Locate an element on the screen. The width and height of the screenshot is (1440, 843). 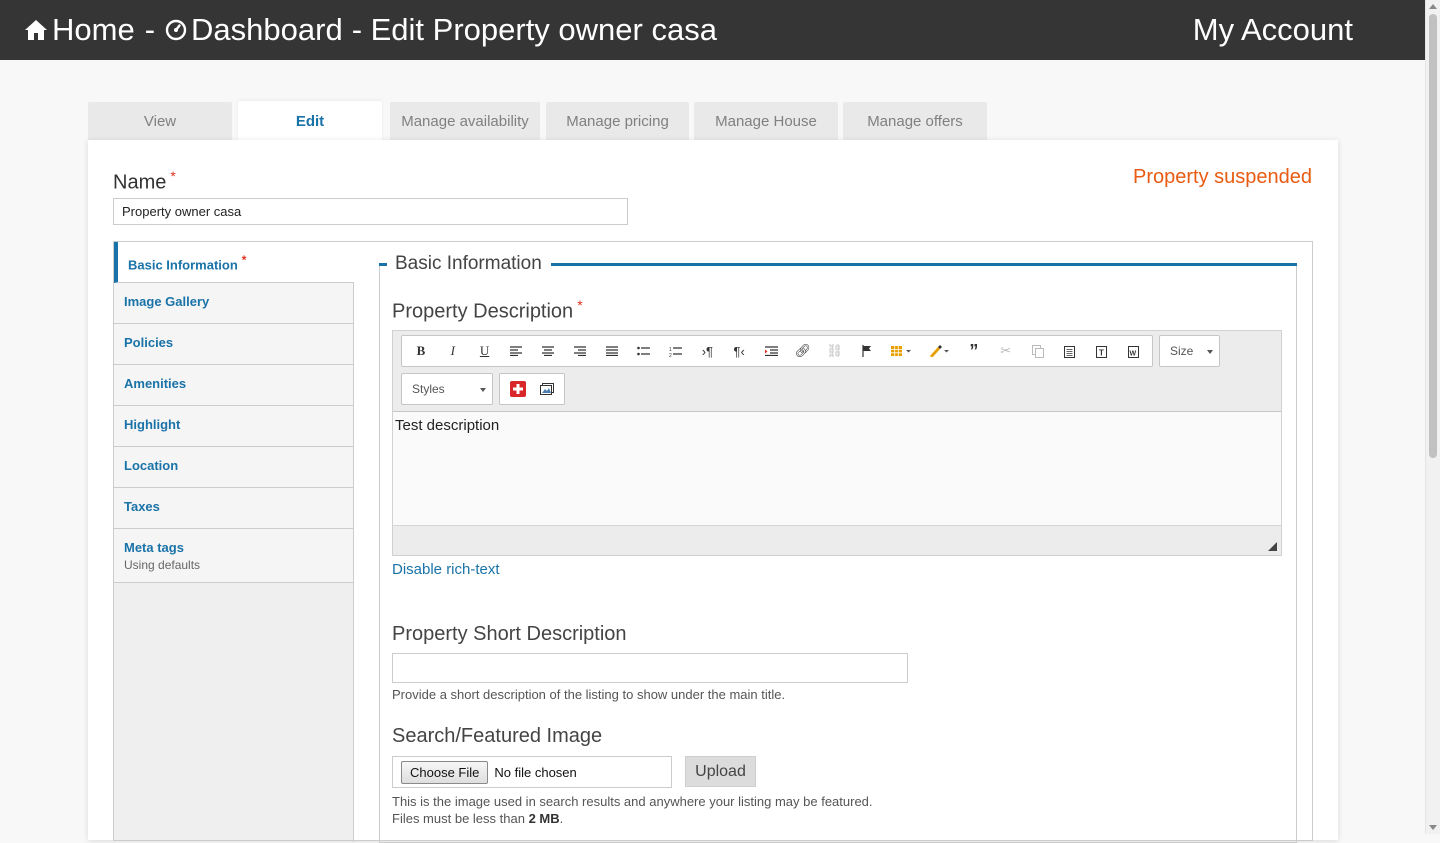
unlink-icon: ⛓︎ is located at coordinates (835, 351).